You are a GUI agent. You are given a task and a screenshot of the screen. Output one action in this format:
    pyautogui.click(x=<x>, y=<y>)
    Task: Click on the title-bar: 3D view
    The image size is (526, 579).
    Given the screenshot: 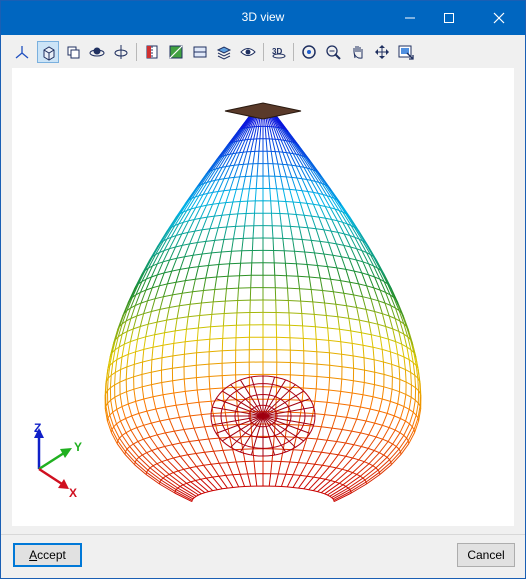 What is the action you would take?
    pyautogui.click(x=263, y=18)
    